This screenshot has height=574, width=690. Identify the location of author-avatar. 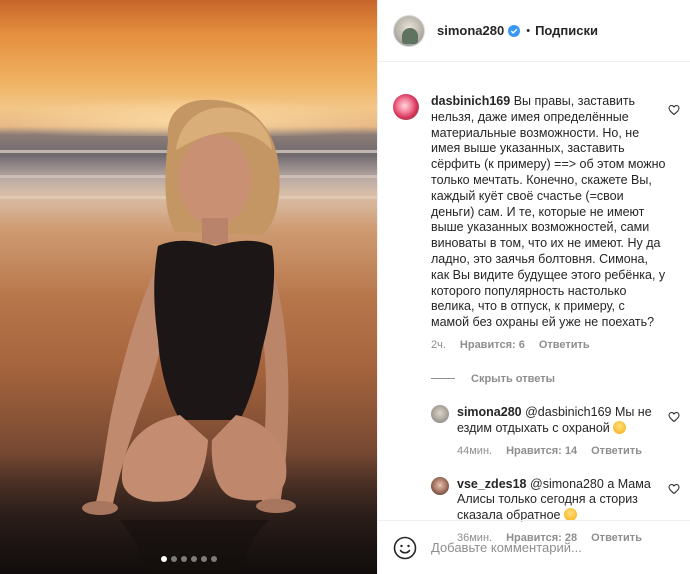
(409, 30).